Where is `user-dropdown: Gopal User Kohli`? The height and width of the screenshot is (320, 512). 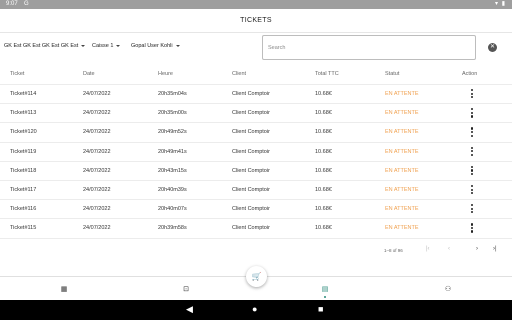
user-dropdown: Gopal User Kohli is located at coordinates (155, 46).